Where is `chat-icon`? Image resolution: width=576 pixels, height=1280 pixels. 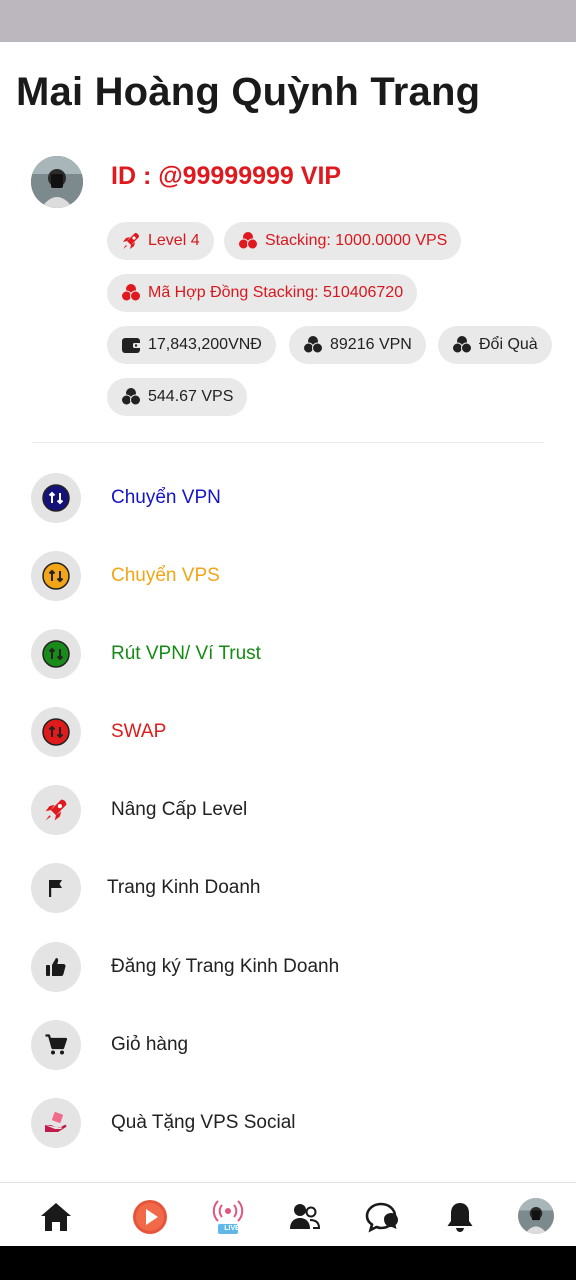
chat-icon is located at coordinates (382, 1217).